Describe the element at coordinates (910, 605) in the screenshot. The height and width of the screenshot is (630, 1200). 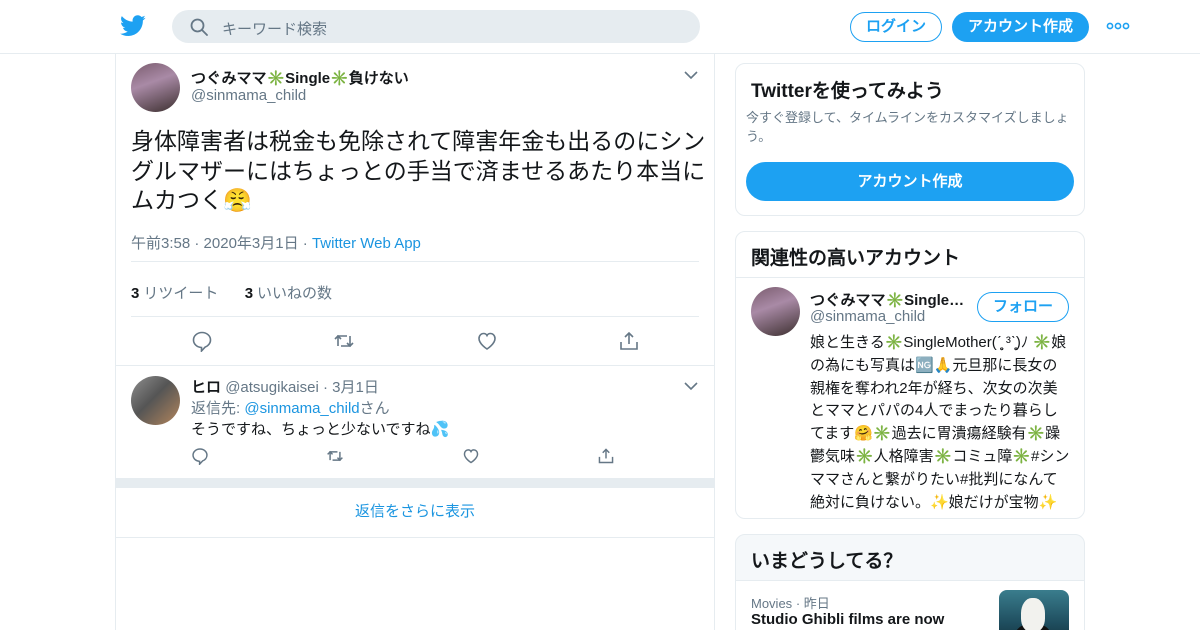
I see `trend-item: Movies · 昨日 Studio Ghibli films are now` at that location.